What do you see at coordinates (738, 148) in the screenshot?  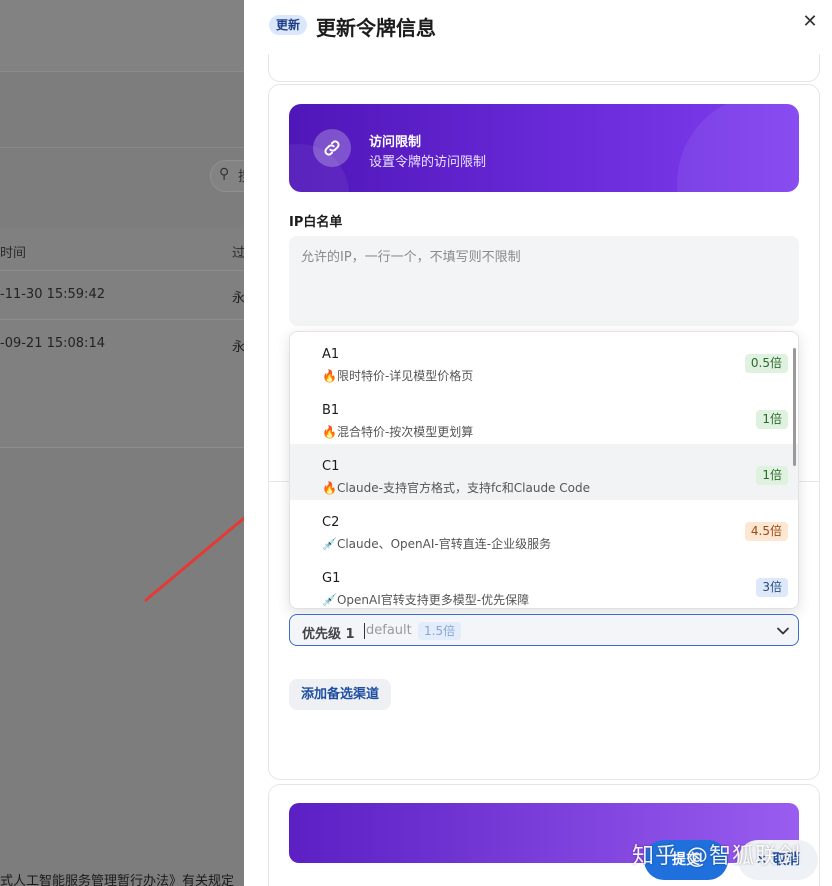 I see `banner-decoration` at bounding box center [738, 148].